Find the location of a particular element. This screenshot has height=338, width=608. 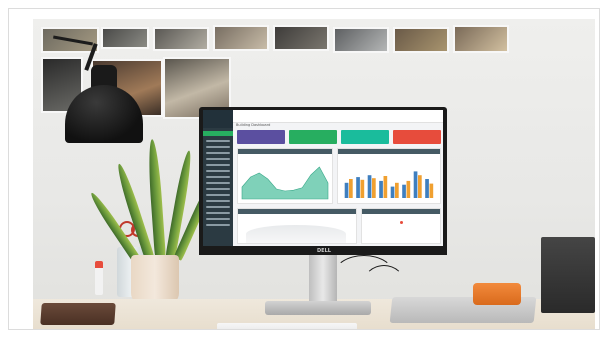

bottle is located at coordinates (99, 278).